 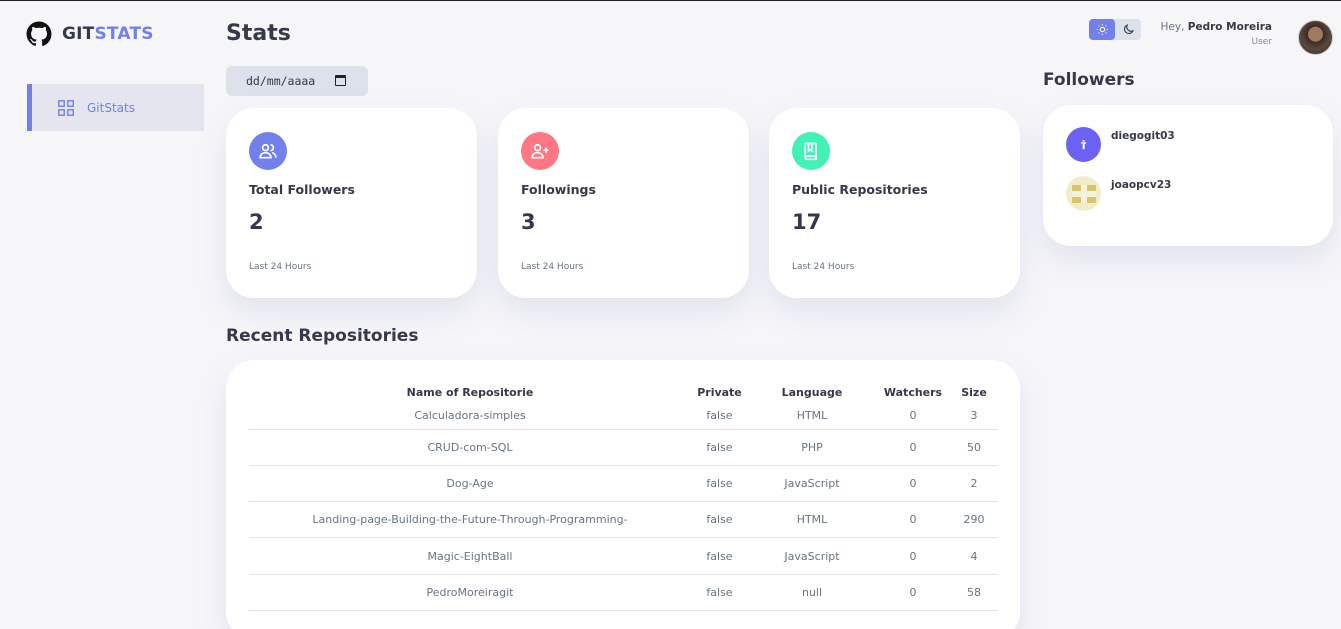 What do you see at coordinates (974, 592) in the screenshot?
I see `size-cell: 58` at bounding box center [974, 592].